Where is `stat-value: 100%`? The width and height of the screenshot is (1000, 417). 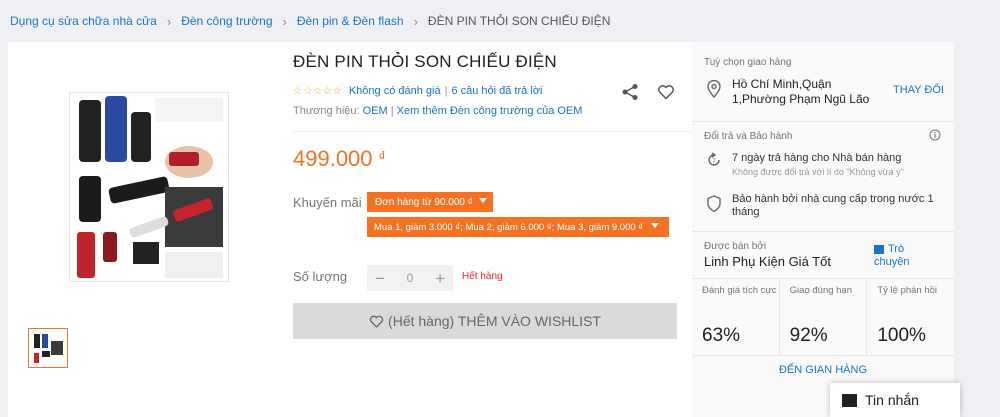
stat-value: 100% is located at coordinates (901, 335).